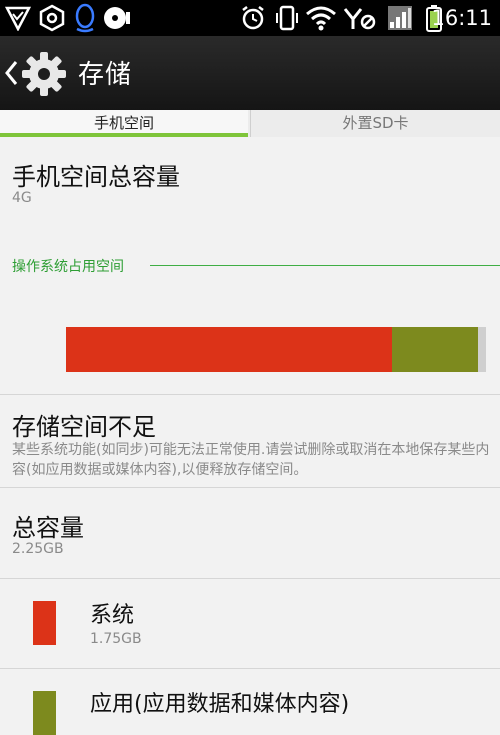 This screenshot has height=735, width=500. What do you see at coordinates (48, 528) in the screenshot?
I see `total-capacity-title: 总容量` at bounding box center [48, 528].